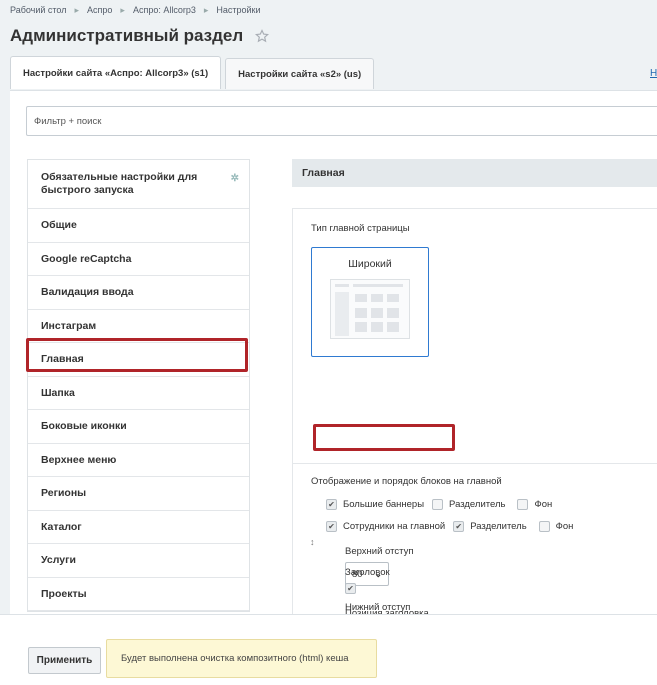  What do you see at coordinates (367, 572) in the screenshot?
I see `heading-label: Заголовок` at bounding box center [367, 572].